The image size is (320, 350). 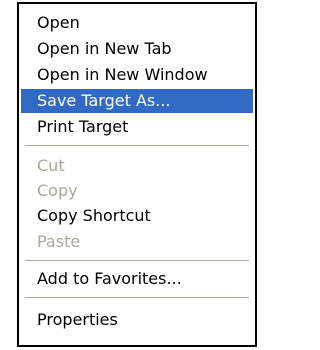 I want to click on menu-item-print-target: Print Target, so click(x=137, y=127).